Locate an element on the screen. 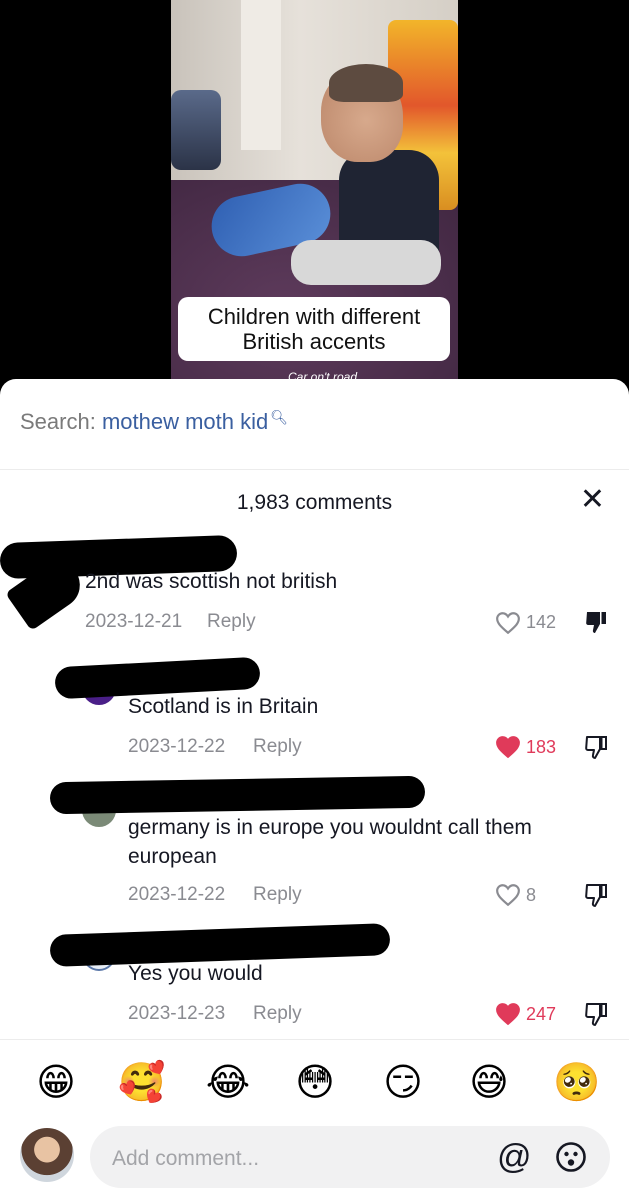 This screenshot has width=629, height=1200. like-count: 183 is located at coordinates (541, 747).